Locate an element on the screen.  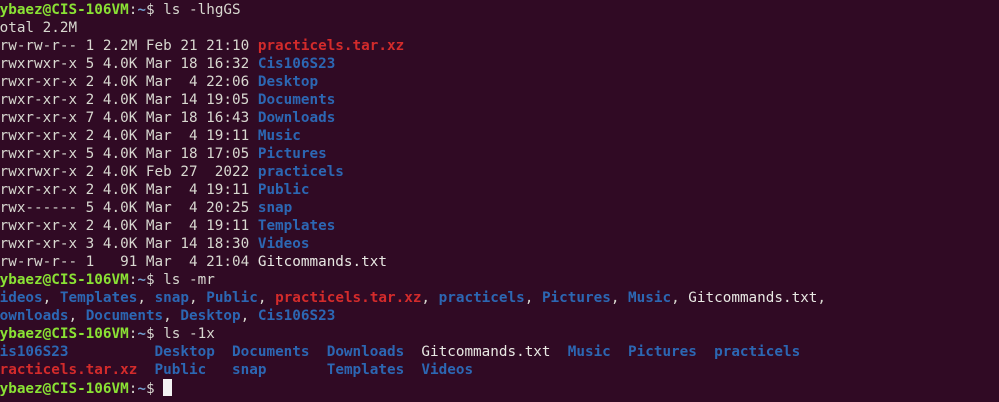
terminal-line: drwxr-xr-x 2 4.0K Mar 4 19:11 Music is located at coordinates (413, 136).